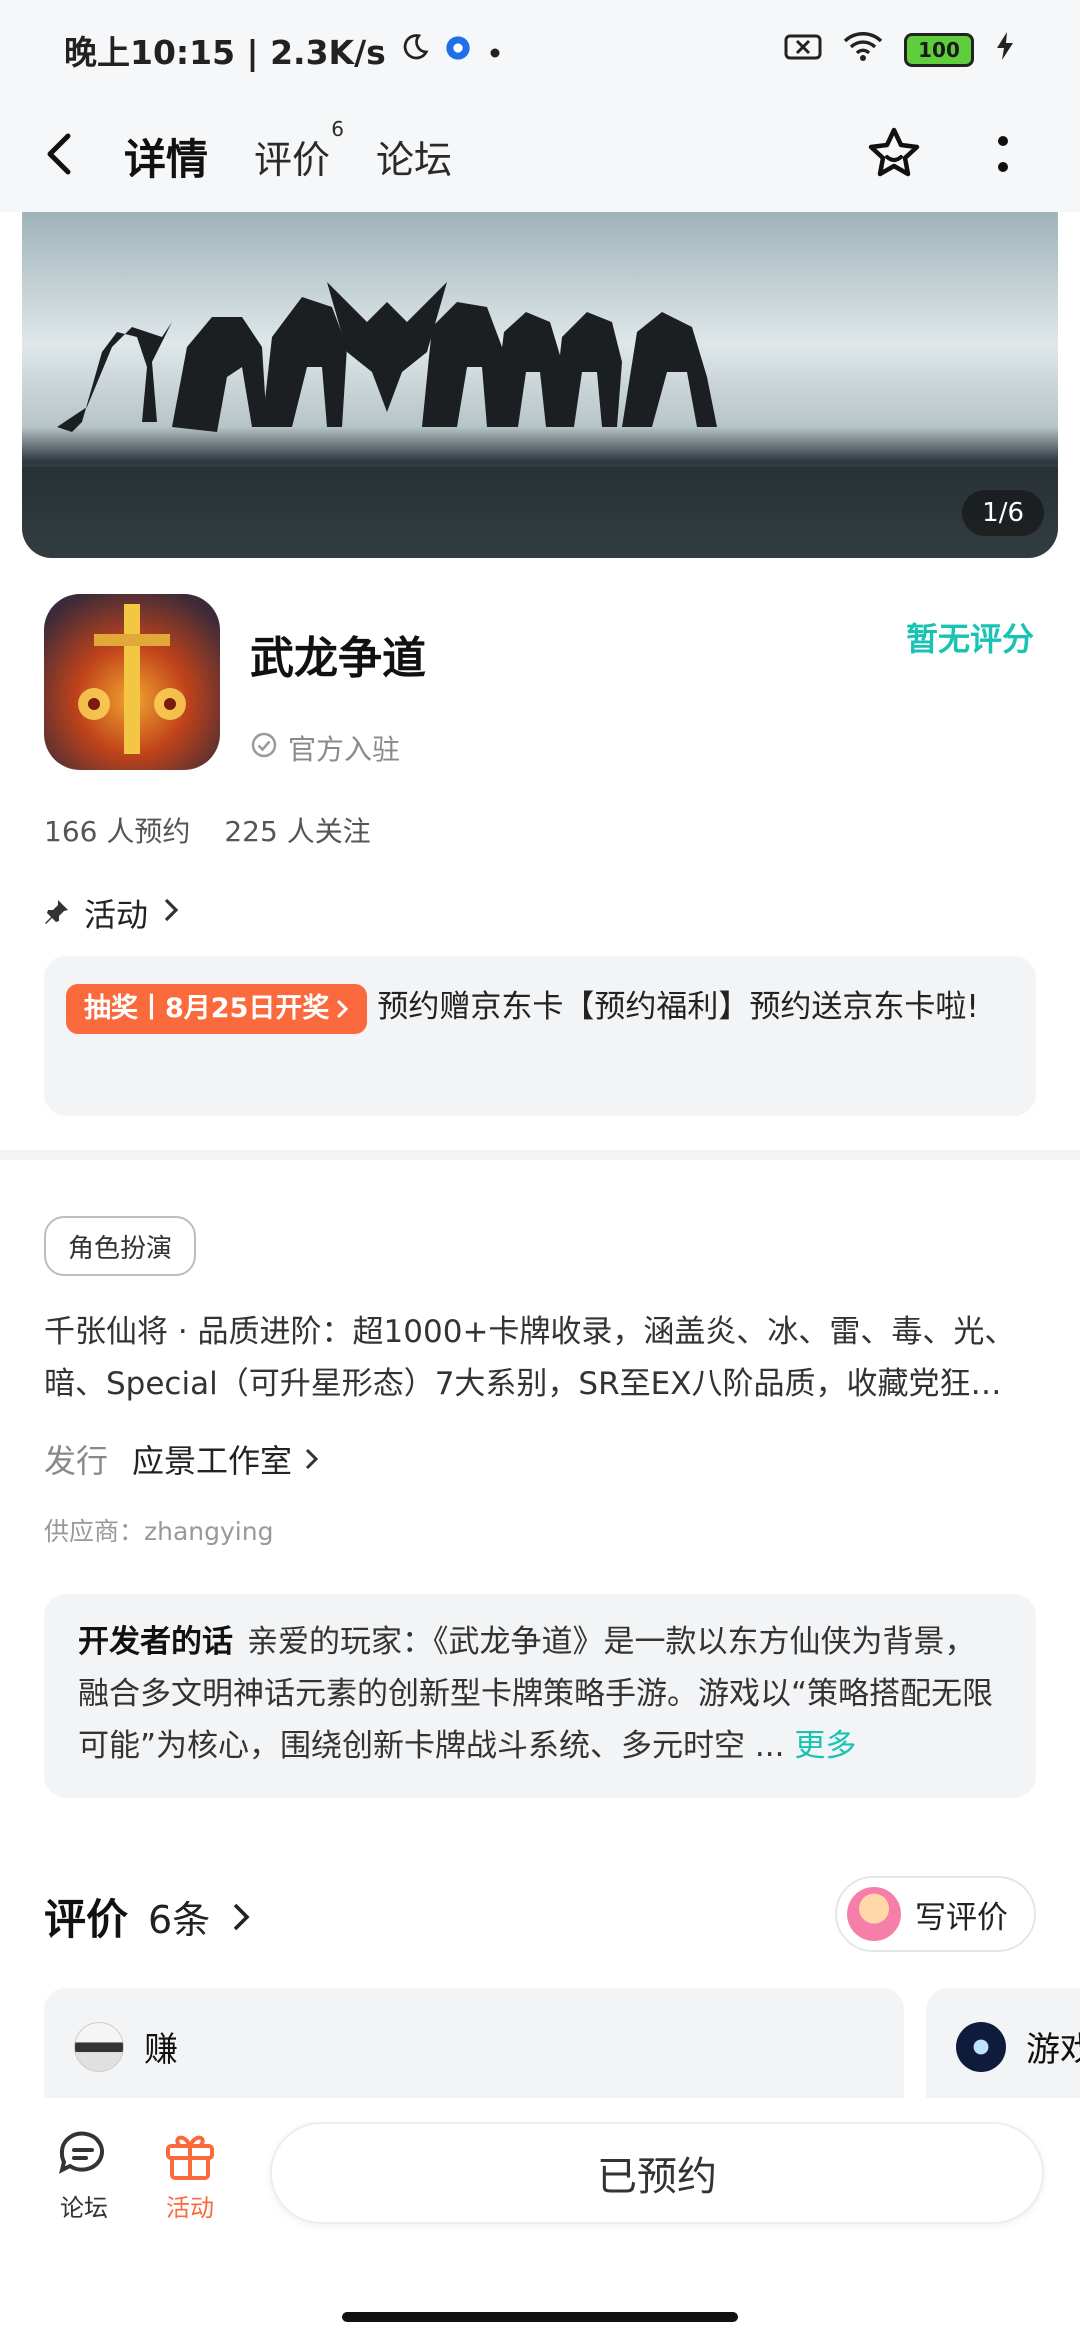  What do you see at coordinates (1003, 156) in the screenshot?
I see `more-menu-icon` at bounding box center [1003, 156].